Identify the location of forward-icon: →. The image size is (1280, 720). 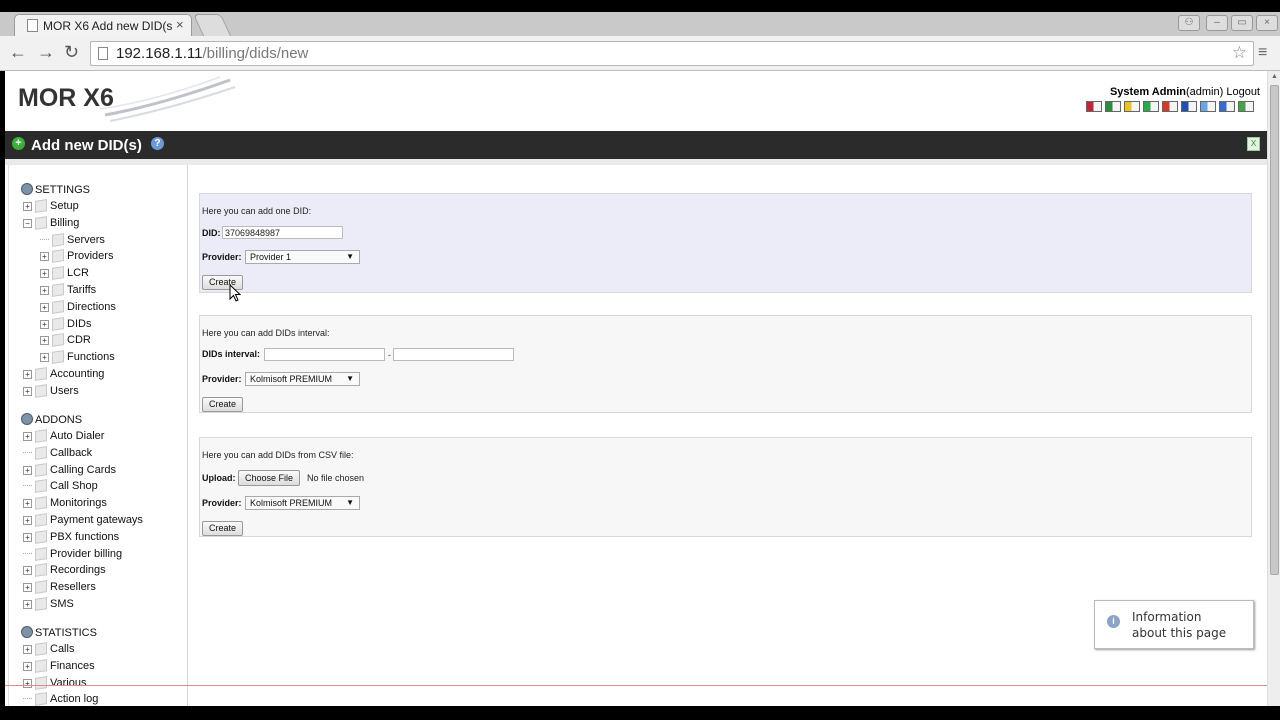
(46, 52).